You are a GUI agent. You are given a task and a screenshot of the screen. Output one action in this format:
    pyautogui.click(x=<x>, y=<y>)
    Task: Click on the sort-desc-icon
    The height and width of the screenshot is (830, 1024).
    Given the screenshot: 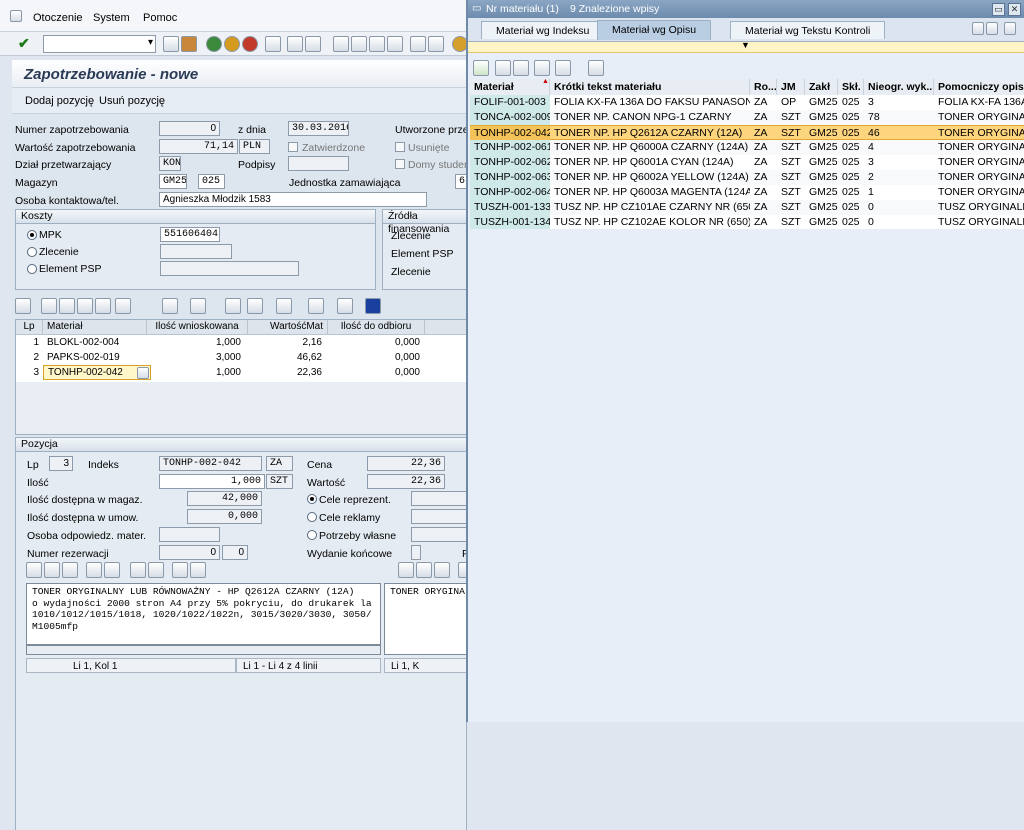 What is the action you would take?
    pyautogui.click(x=67, y=306)
    